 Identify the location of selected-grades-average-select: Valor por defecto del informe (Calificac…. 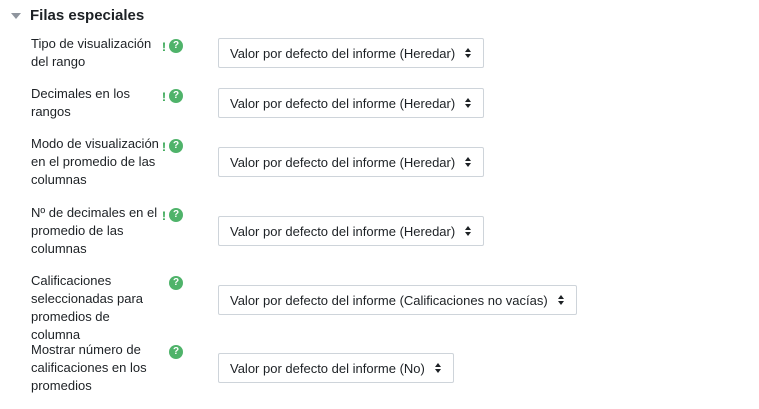
(397, 300).